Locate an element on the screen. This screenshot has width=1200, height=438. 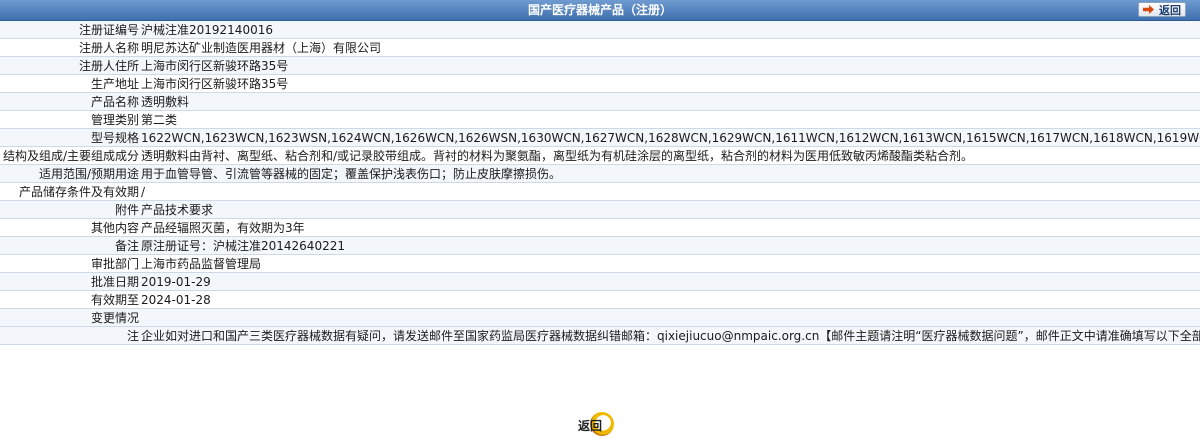
field-label: 备注 is located at coordinates (69, 245).